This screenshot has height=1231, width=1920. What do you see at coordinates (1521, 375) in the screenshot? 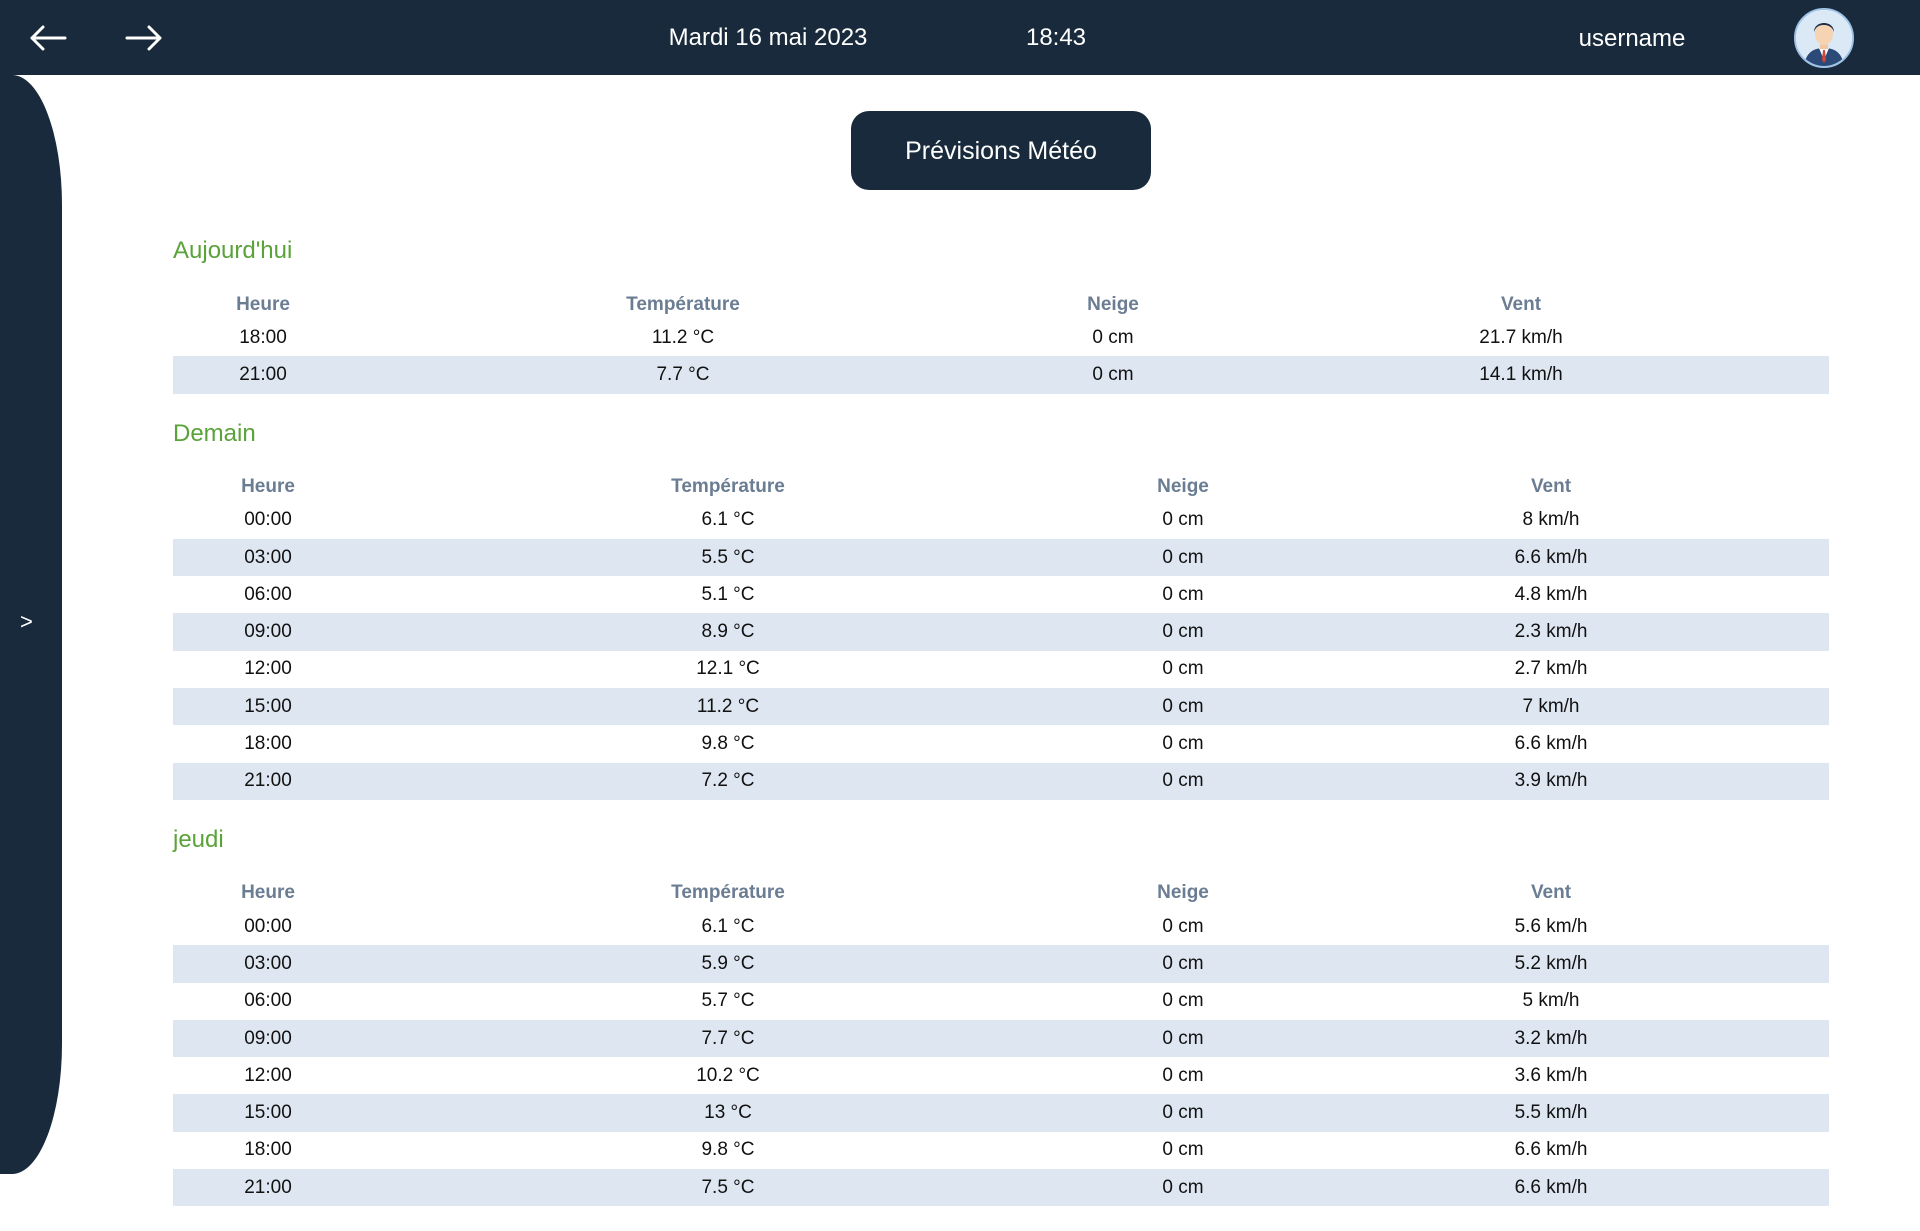
I see `wind-cell: 14.1 km/h` at bounding box center [1521, 375].